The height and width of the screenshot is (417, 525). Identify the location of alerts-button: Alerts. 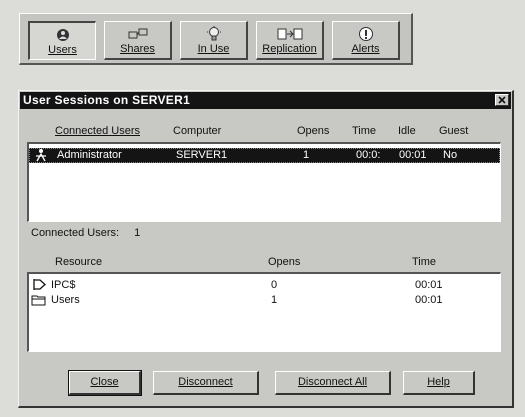
(366, 40).